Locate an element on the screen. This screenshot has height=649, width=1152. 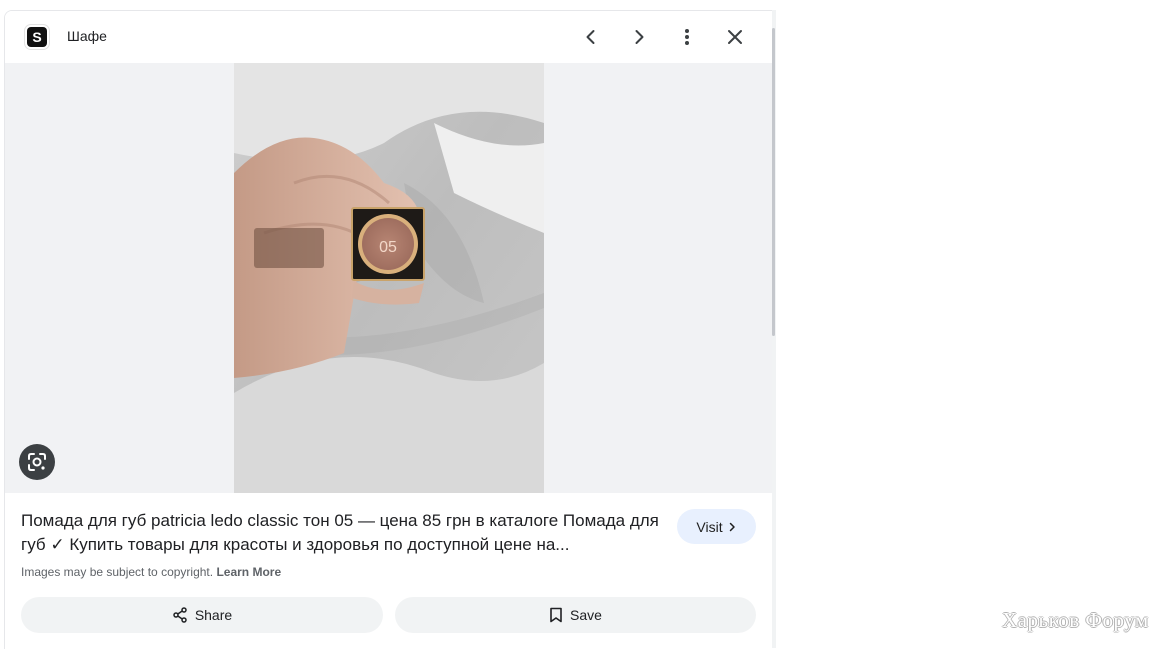
favicon-letter: S is located at coordinates (37, 37).